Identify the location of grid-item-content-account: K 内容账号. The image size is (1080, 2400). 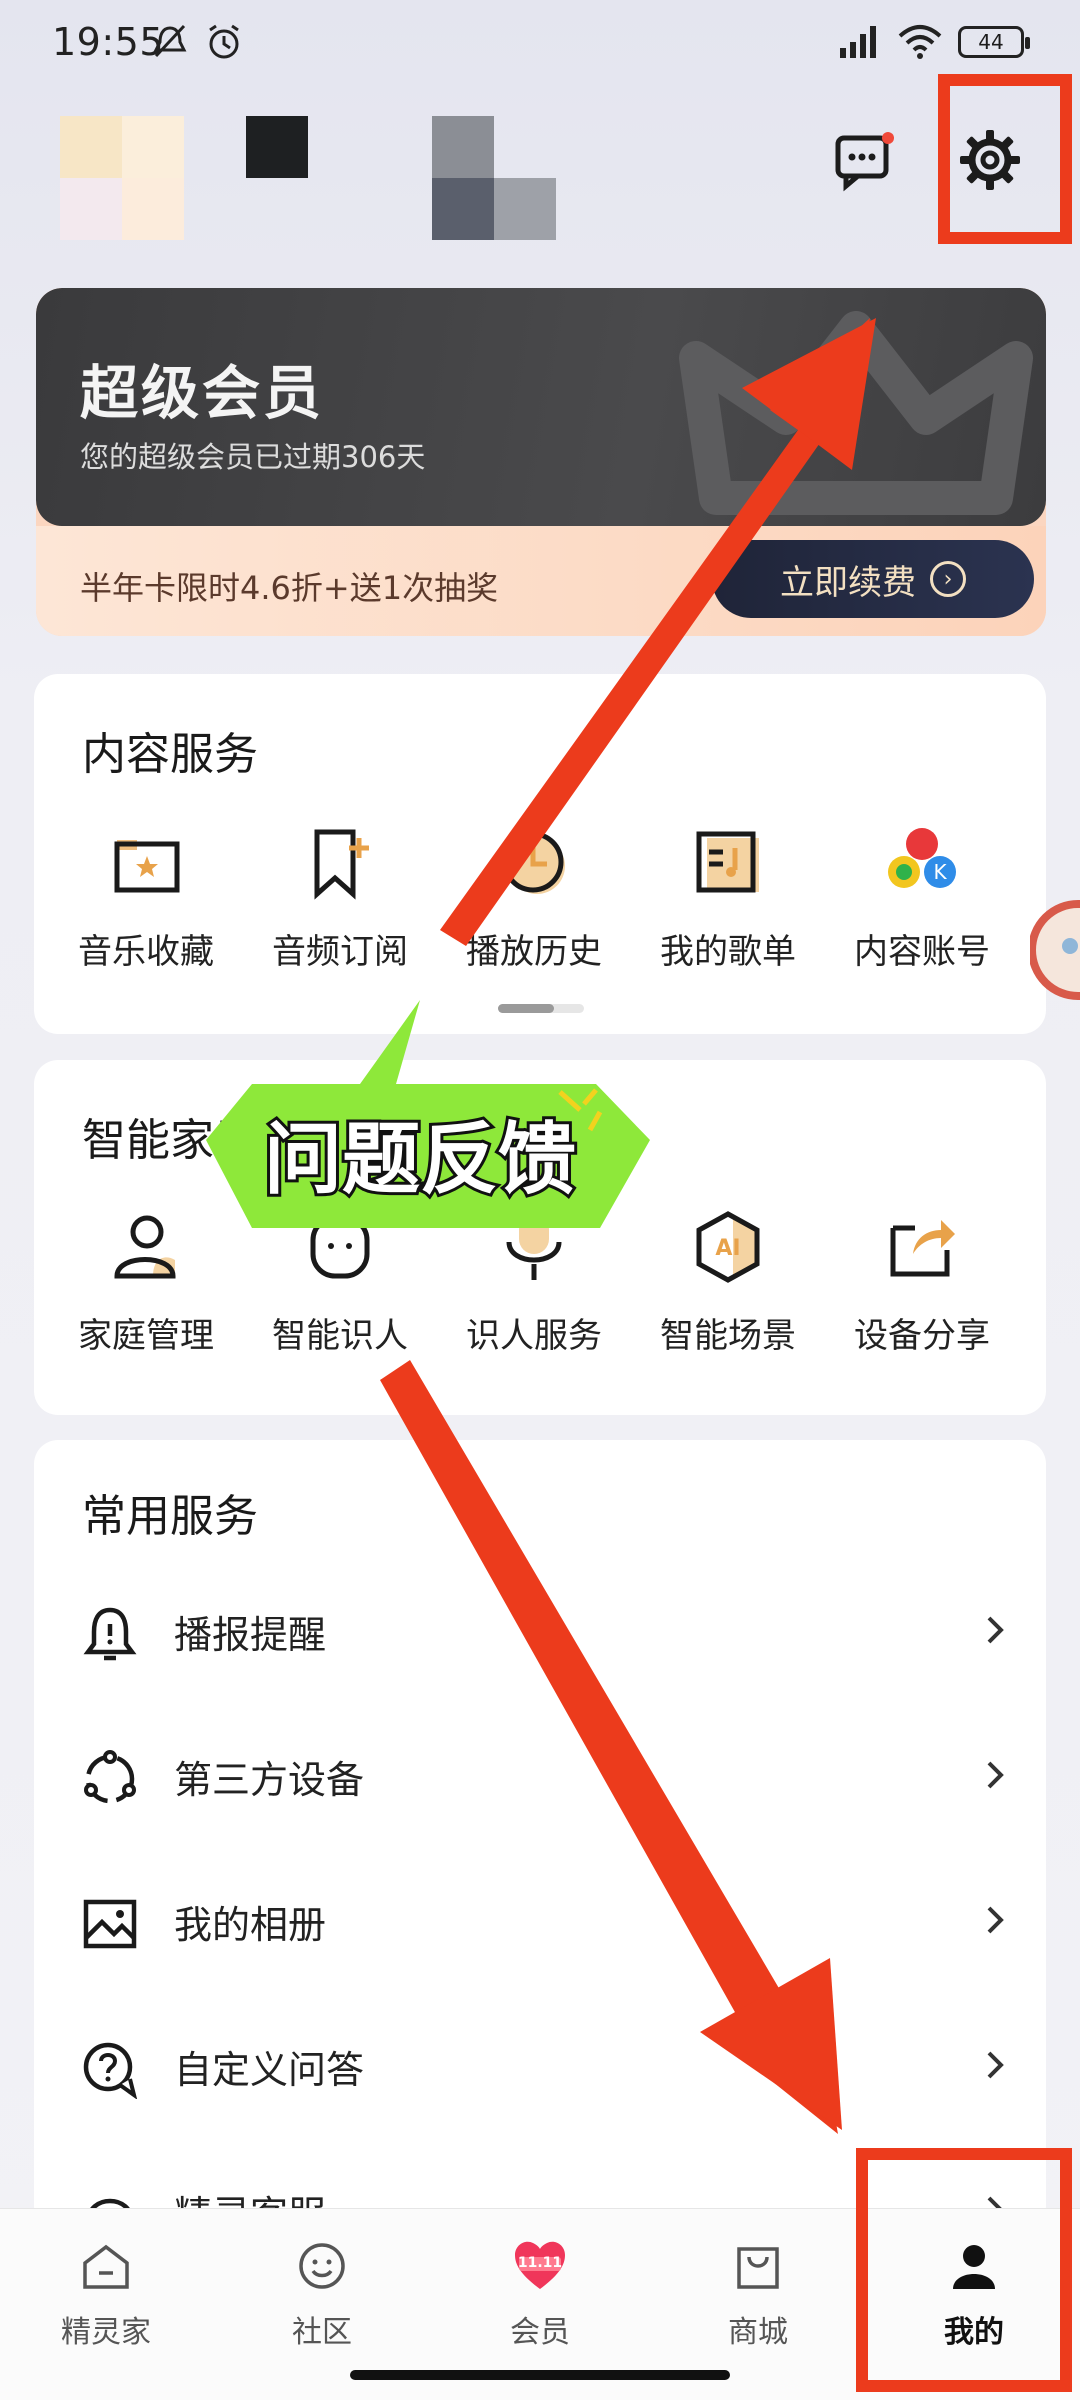
(922, 899).